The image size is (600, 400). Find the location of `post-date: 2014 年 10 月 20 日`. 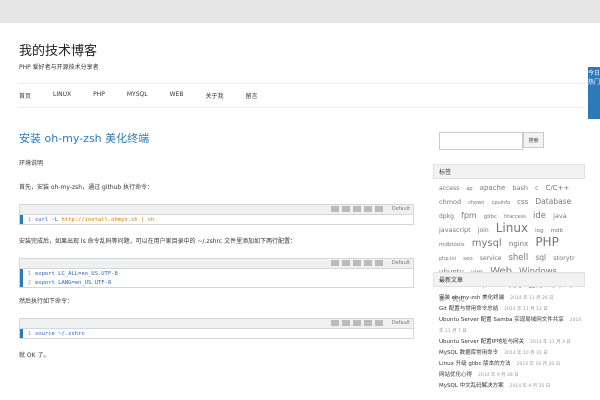

post-date: 2014 年 10 月 20 日 is located at coordinates (538, 364).